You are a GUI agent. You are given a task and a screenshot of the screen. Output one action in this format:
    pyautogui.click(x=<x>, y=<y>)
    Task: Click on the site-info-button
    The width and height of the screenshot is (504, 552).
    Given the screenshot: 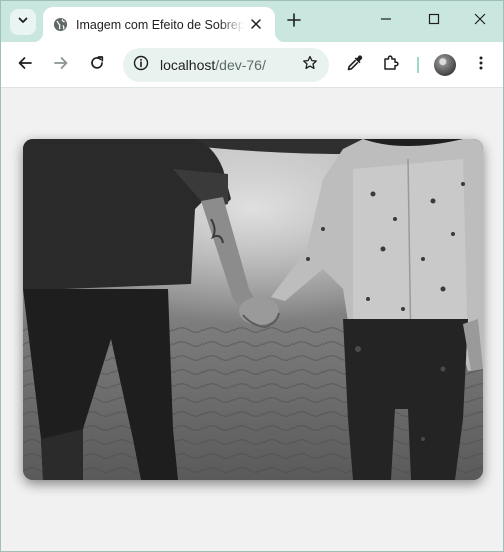 What is the action you would take?
    pyautogui.click(x=141, y=65)
    